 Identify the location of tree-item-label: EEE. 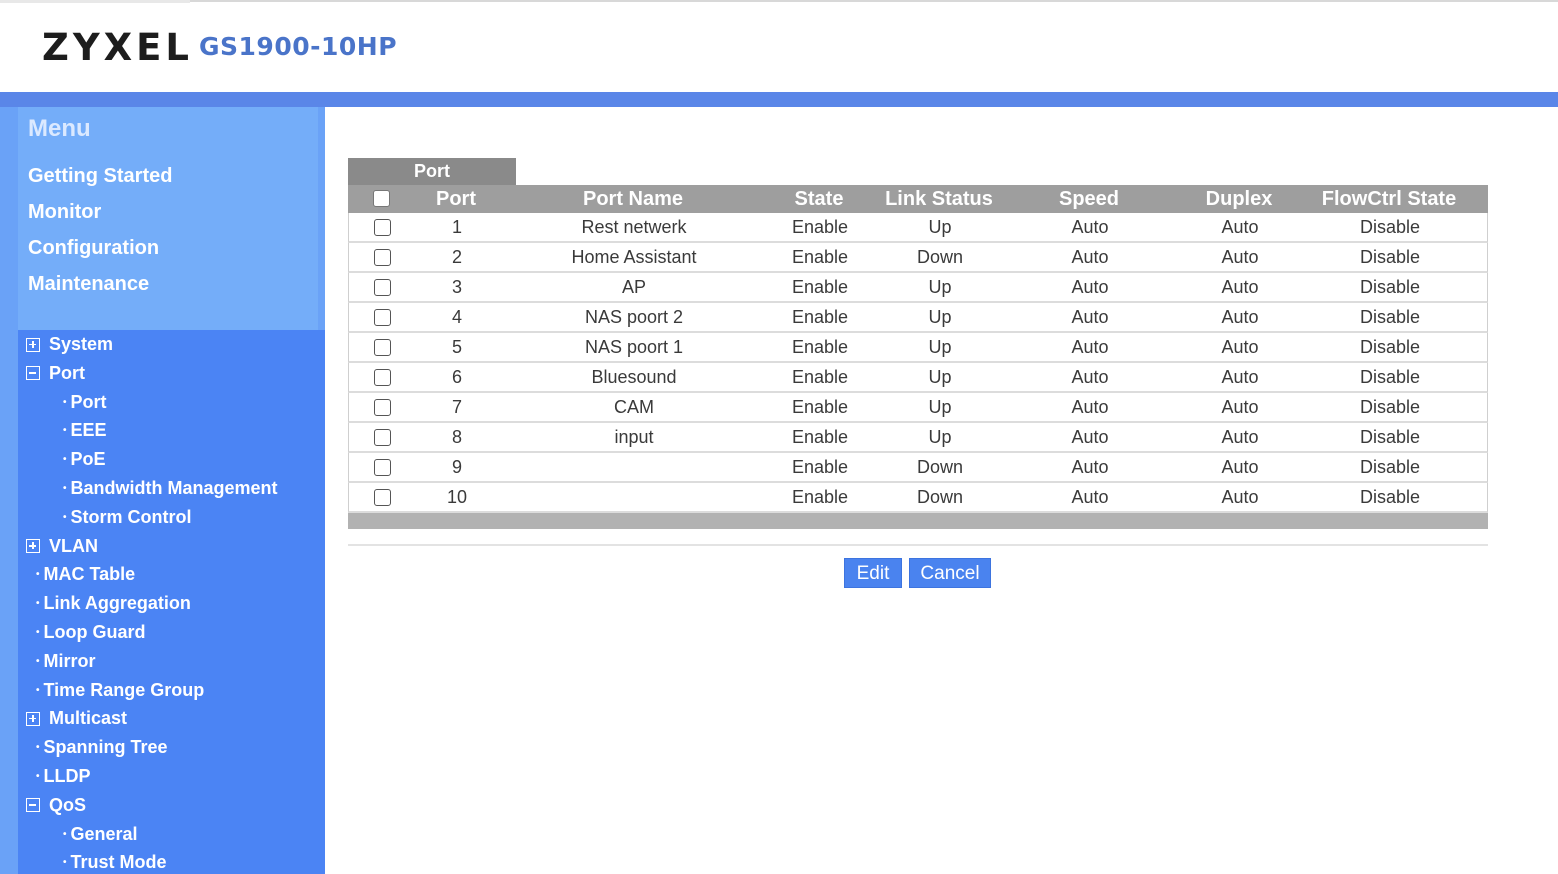
(88, 430).